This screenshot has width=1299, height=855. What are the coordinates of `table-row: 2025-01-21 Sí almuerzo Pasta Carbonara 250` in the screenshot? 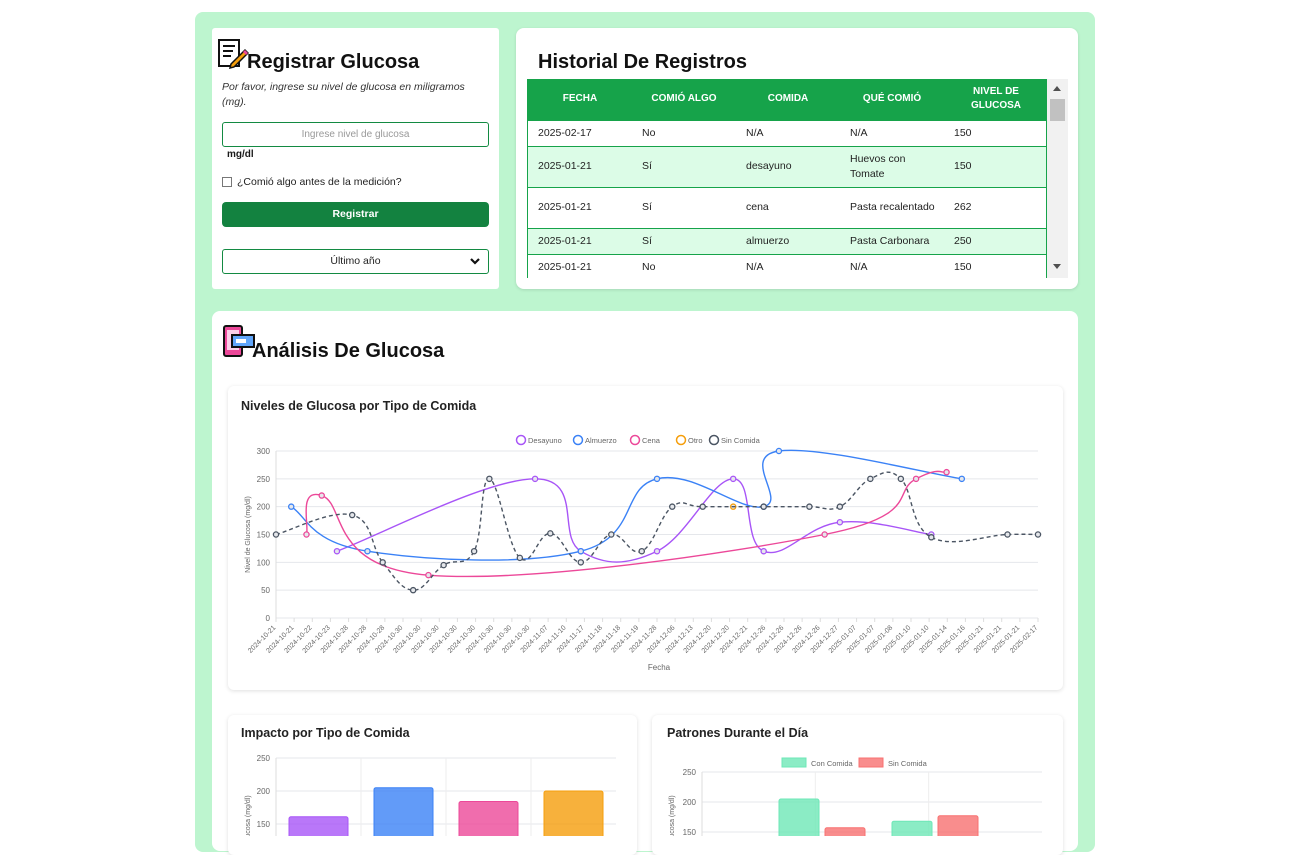 It's located at (787, 240).